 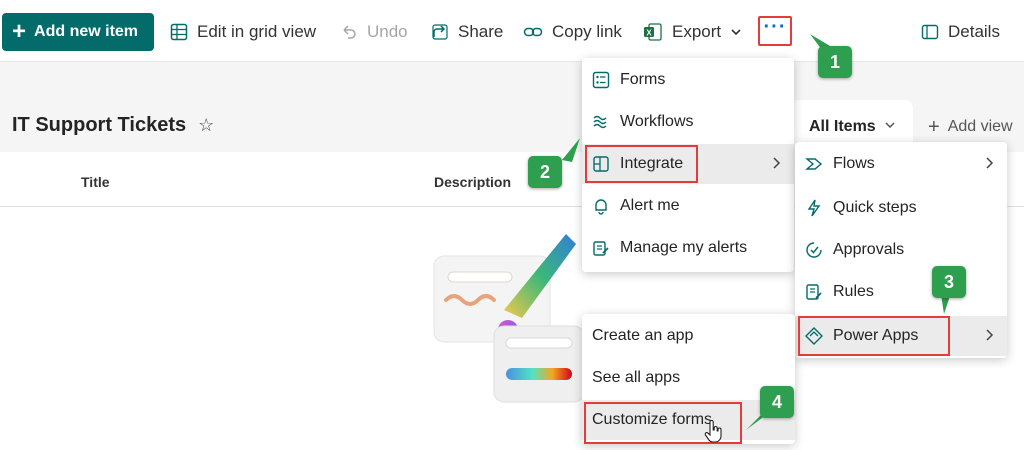 What do you see at coordinates (814, 336) in the screenshot?
I see `power-apps-icon` at bounding box center [814, 336].